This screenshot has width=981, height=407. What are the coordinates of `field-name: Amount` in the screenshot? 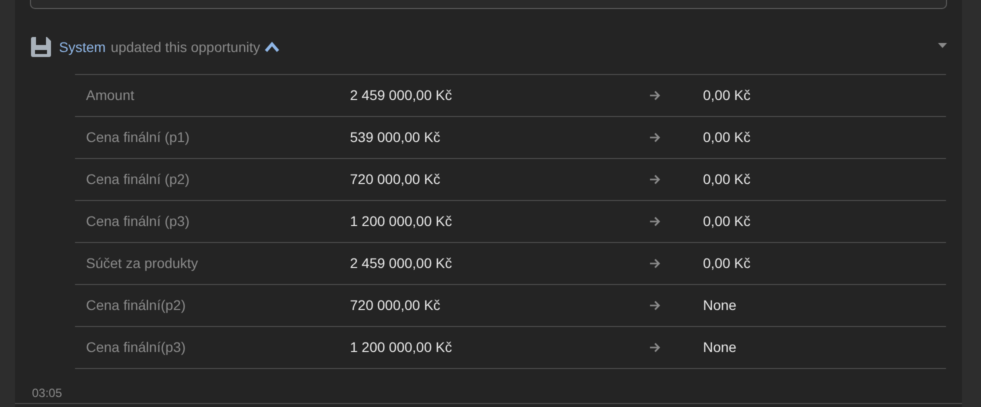 It's located at (111, 95).